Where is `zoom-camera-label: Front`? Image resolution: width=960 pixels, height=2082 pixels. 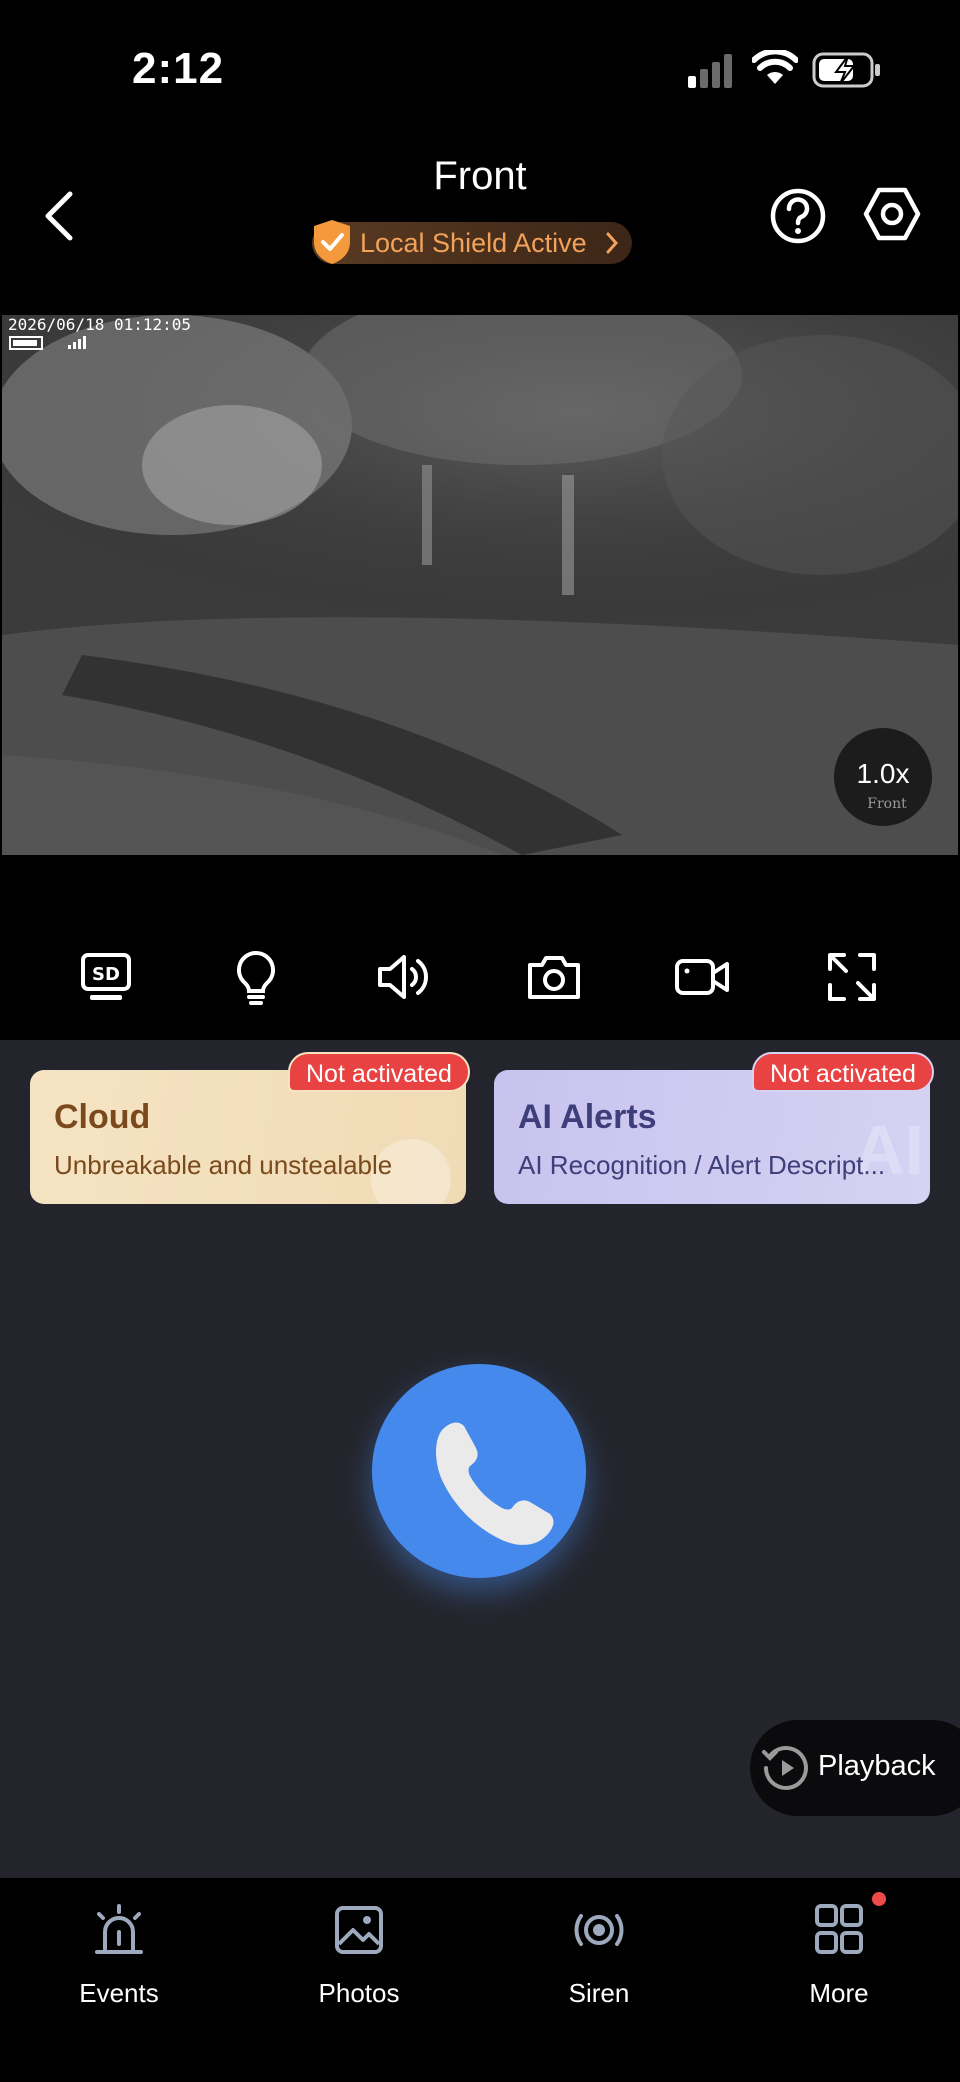
zoom-camera-label: Front is located at coordinates (887, 804).